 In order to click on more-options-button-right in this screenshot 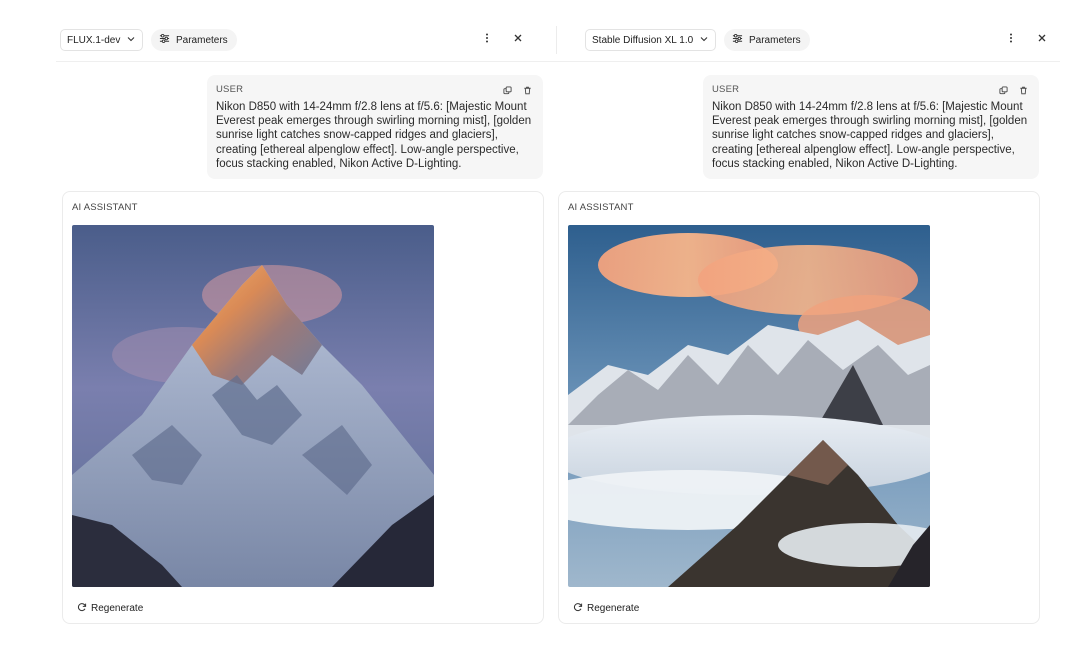, I will do `click(1011, 40)`.